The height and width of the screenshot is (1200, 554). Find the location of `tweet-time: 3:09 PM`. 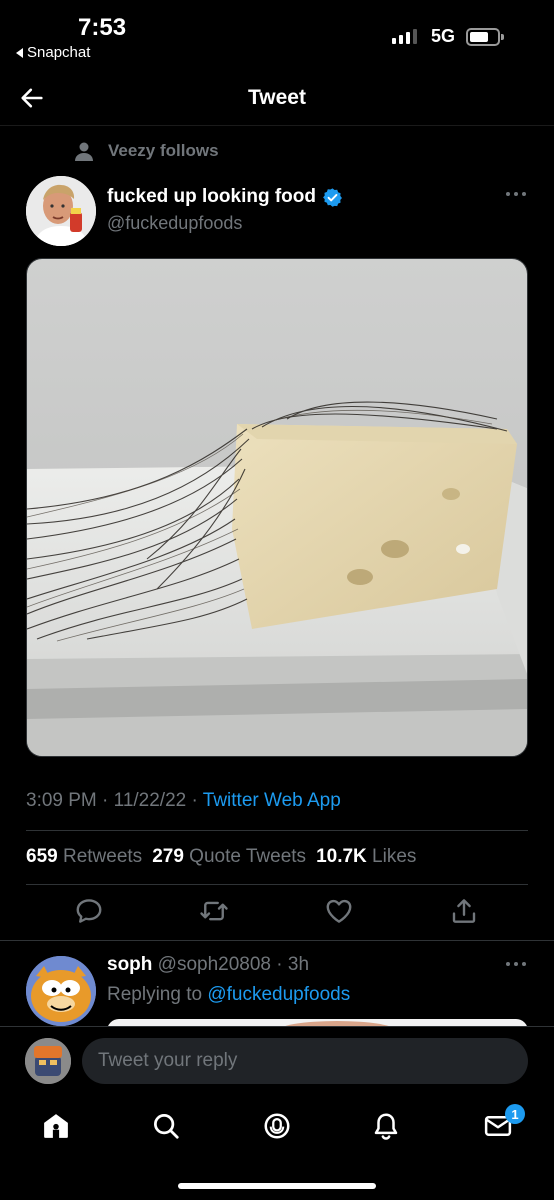

tweet-time: 3:09 PM is located at coordinates (61, 800).